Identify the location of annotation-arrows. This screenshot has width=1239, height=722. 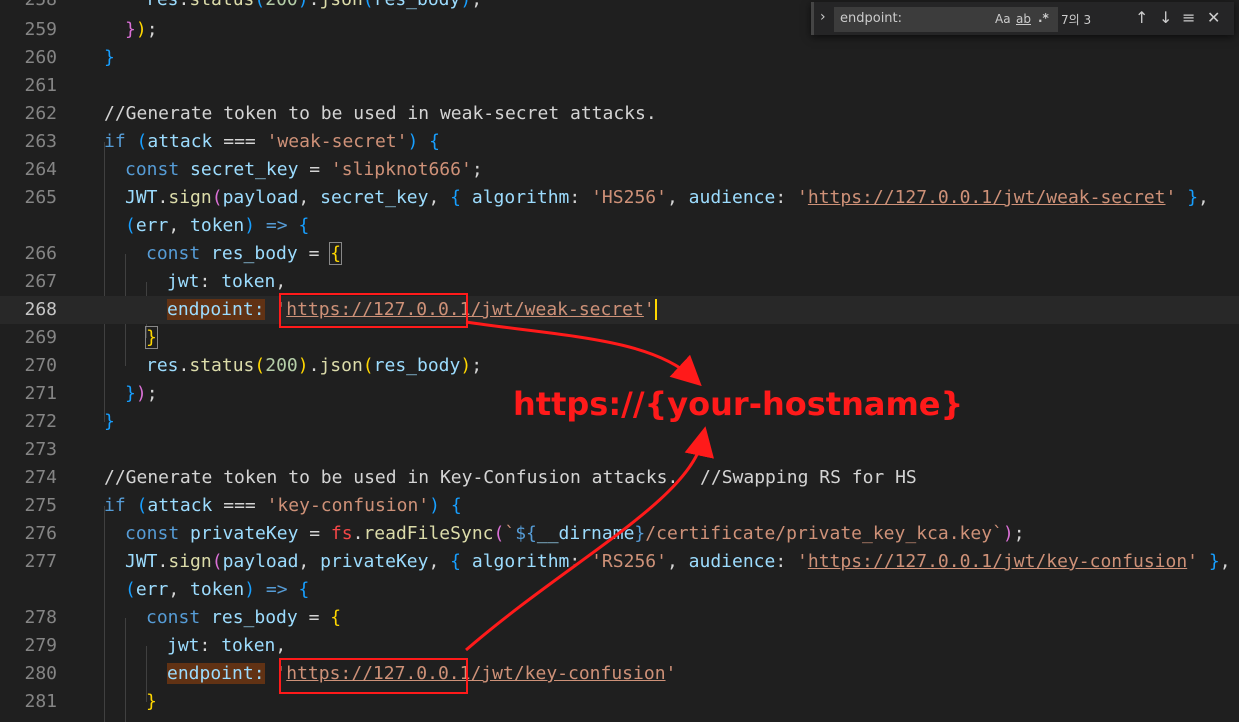
(589, 486).